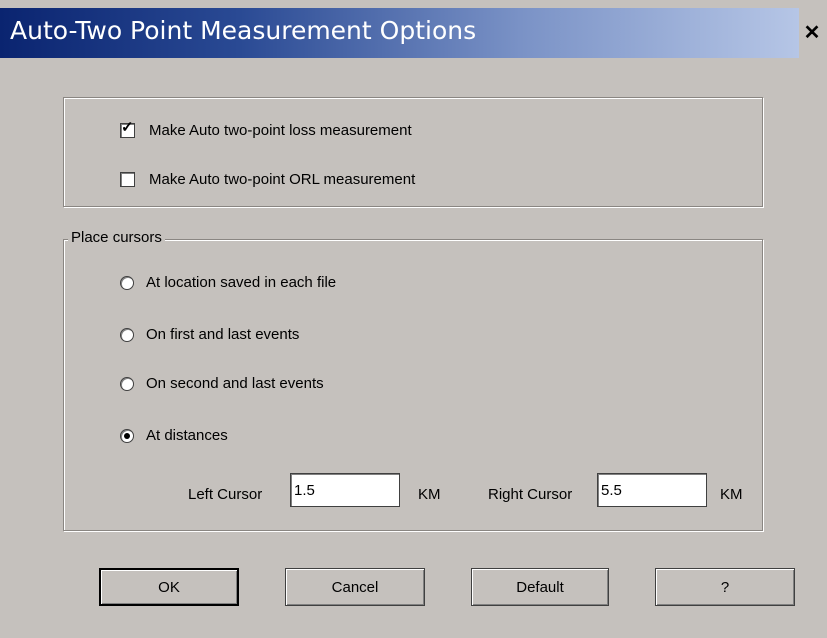 The height and width of the screenshot is (638, 827). I want to click on loss-measurement-checkbox: ✓ Make Auto two-point loss measurement, so click(266, 129).